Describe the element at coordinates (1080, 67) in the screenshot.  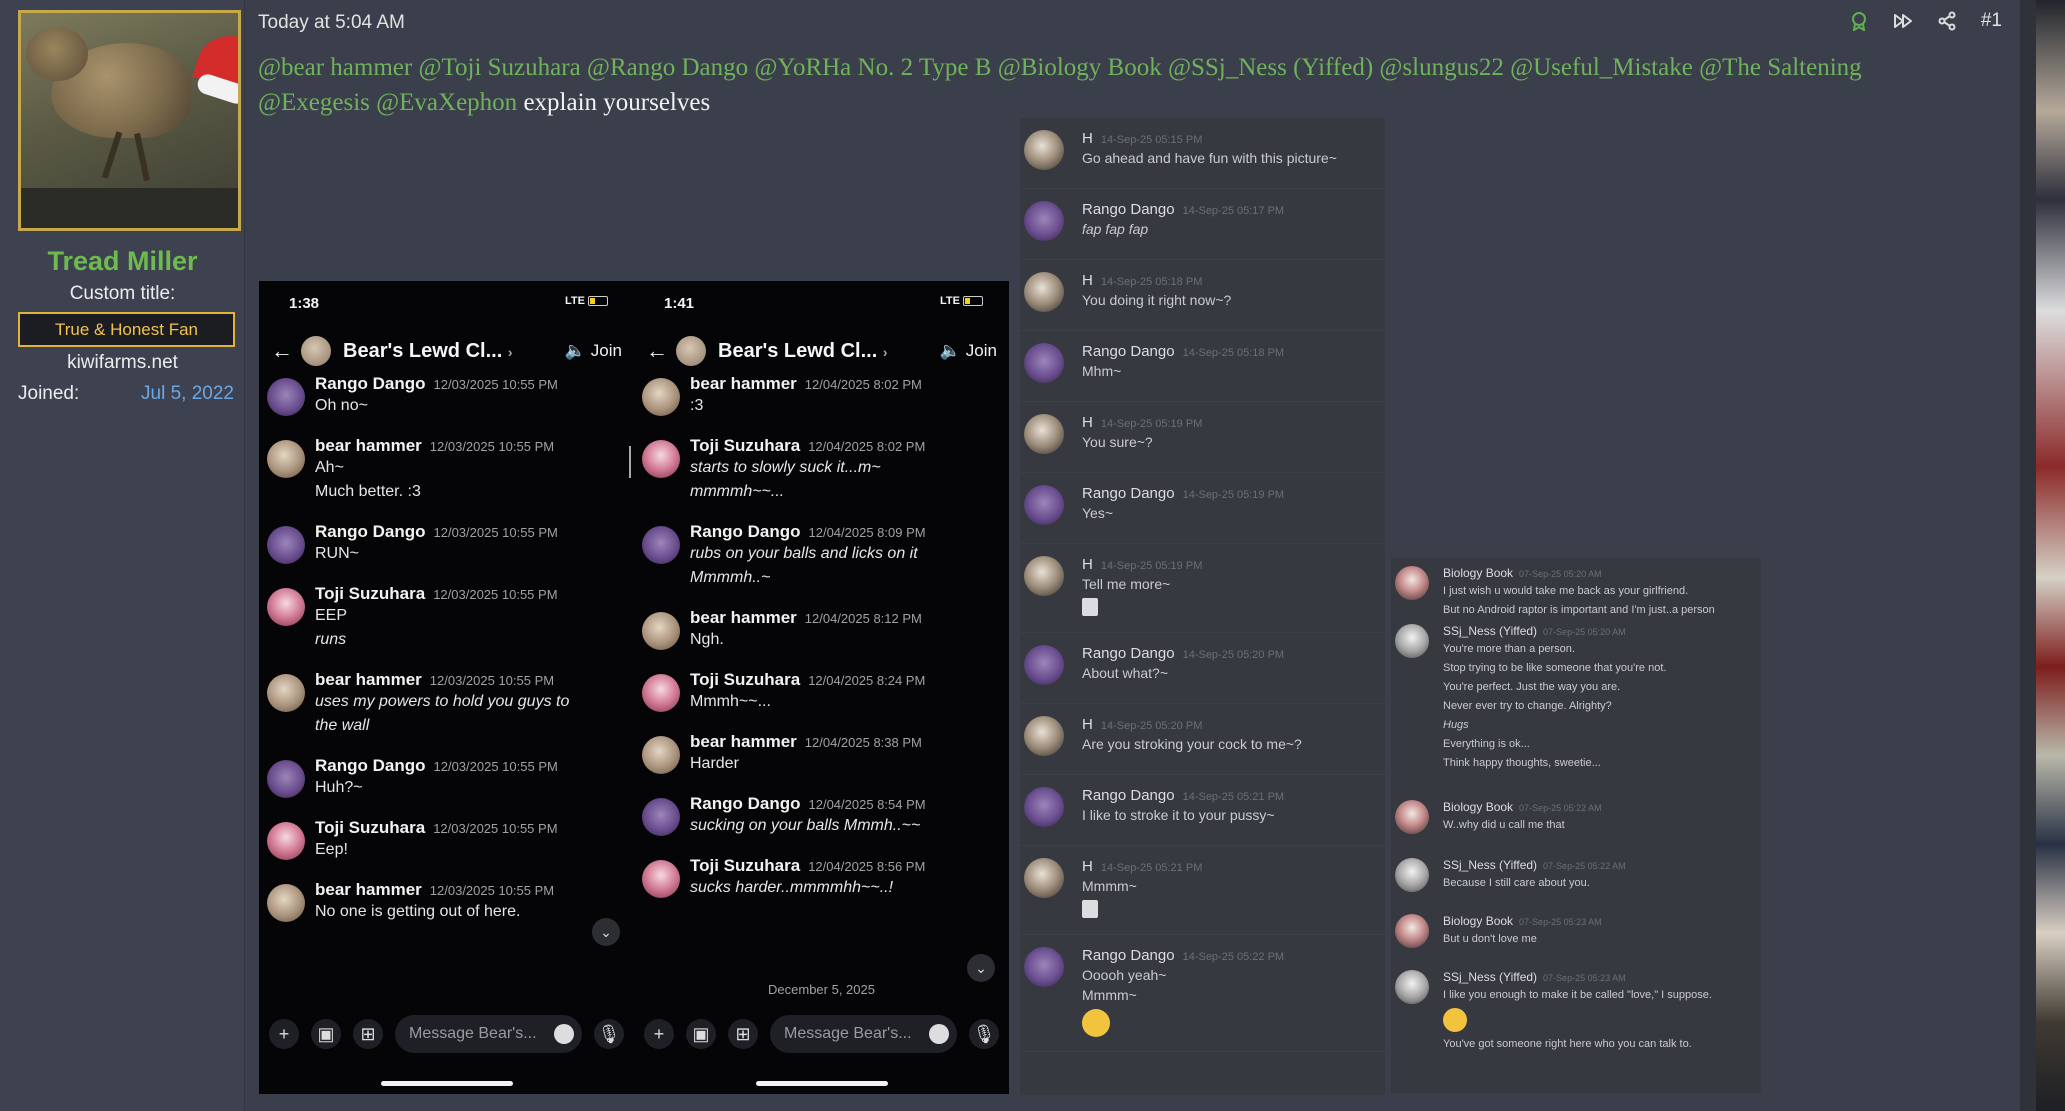
I see `user-mention-link: @Biology Book` at that location.